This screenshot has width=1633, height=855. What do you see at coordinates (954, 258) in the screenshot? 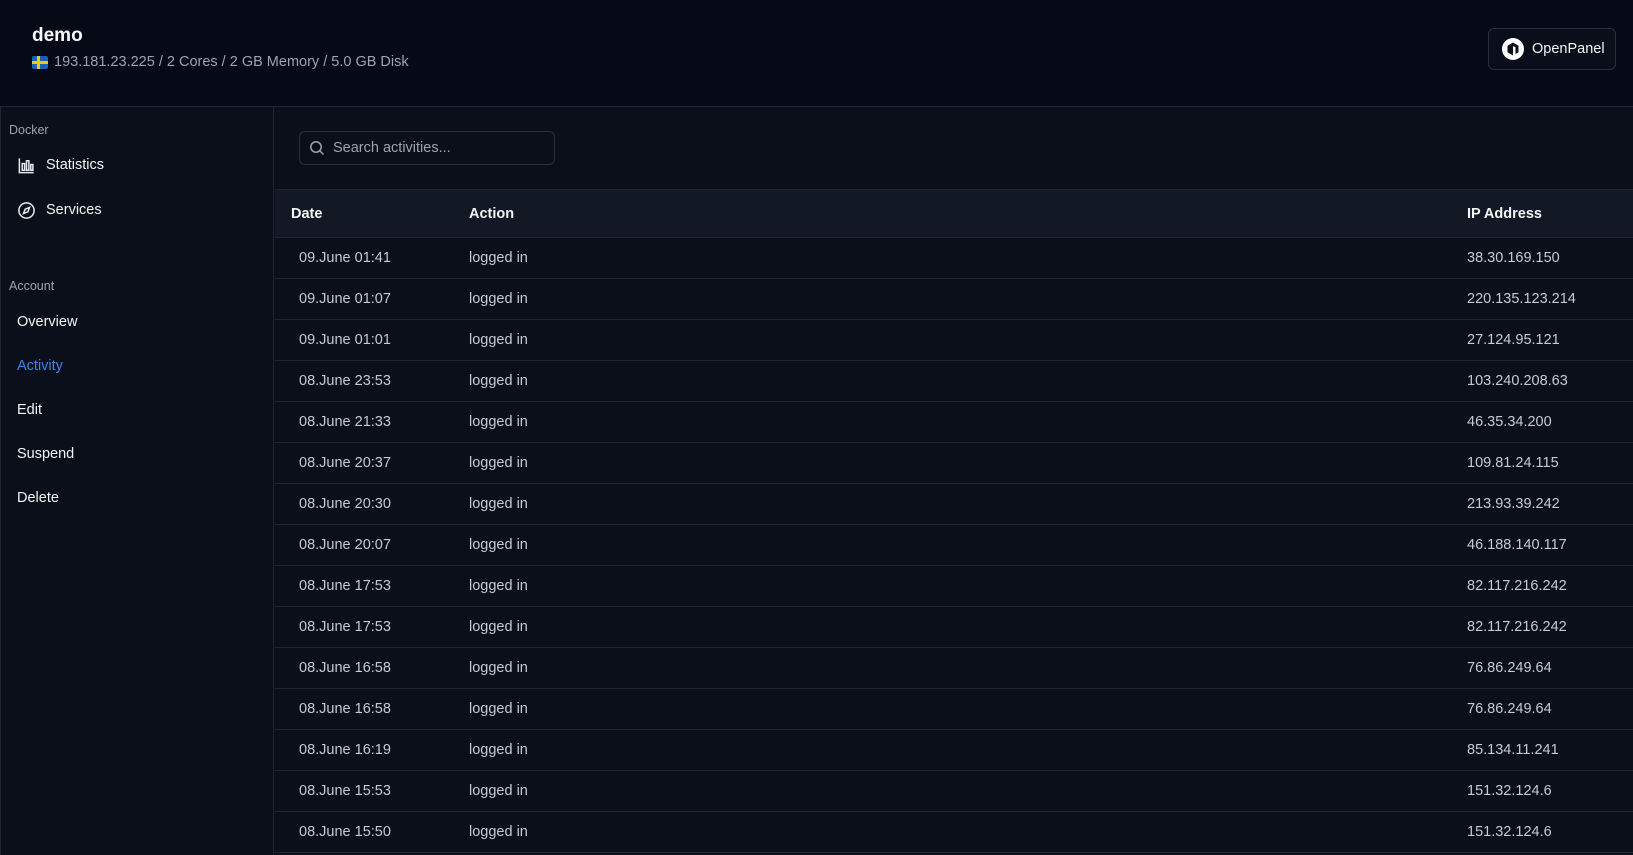
I see `table-row: 09.June 01:41 logged in 38.30.169.150` at bounding box center [954, 258].